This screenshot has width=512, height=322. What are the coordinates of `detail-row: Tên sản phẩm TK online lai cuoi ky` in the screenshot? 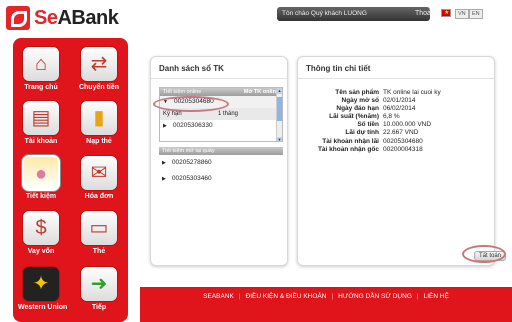 It's located at (388, 92).